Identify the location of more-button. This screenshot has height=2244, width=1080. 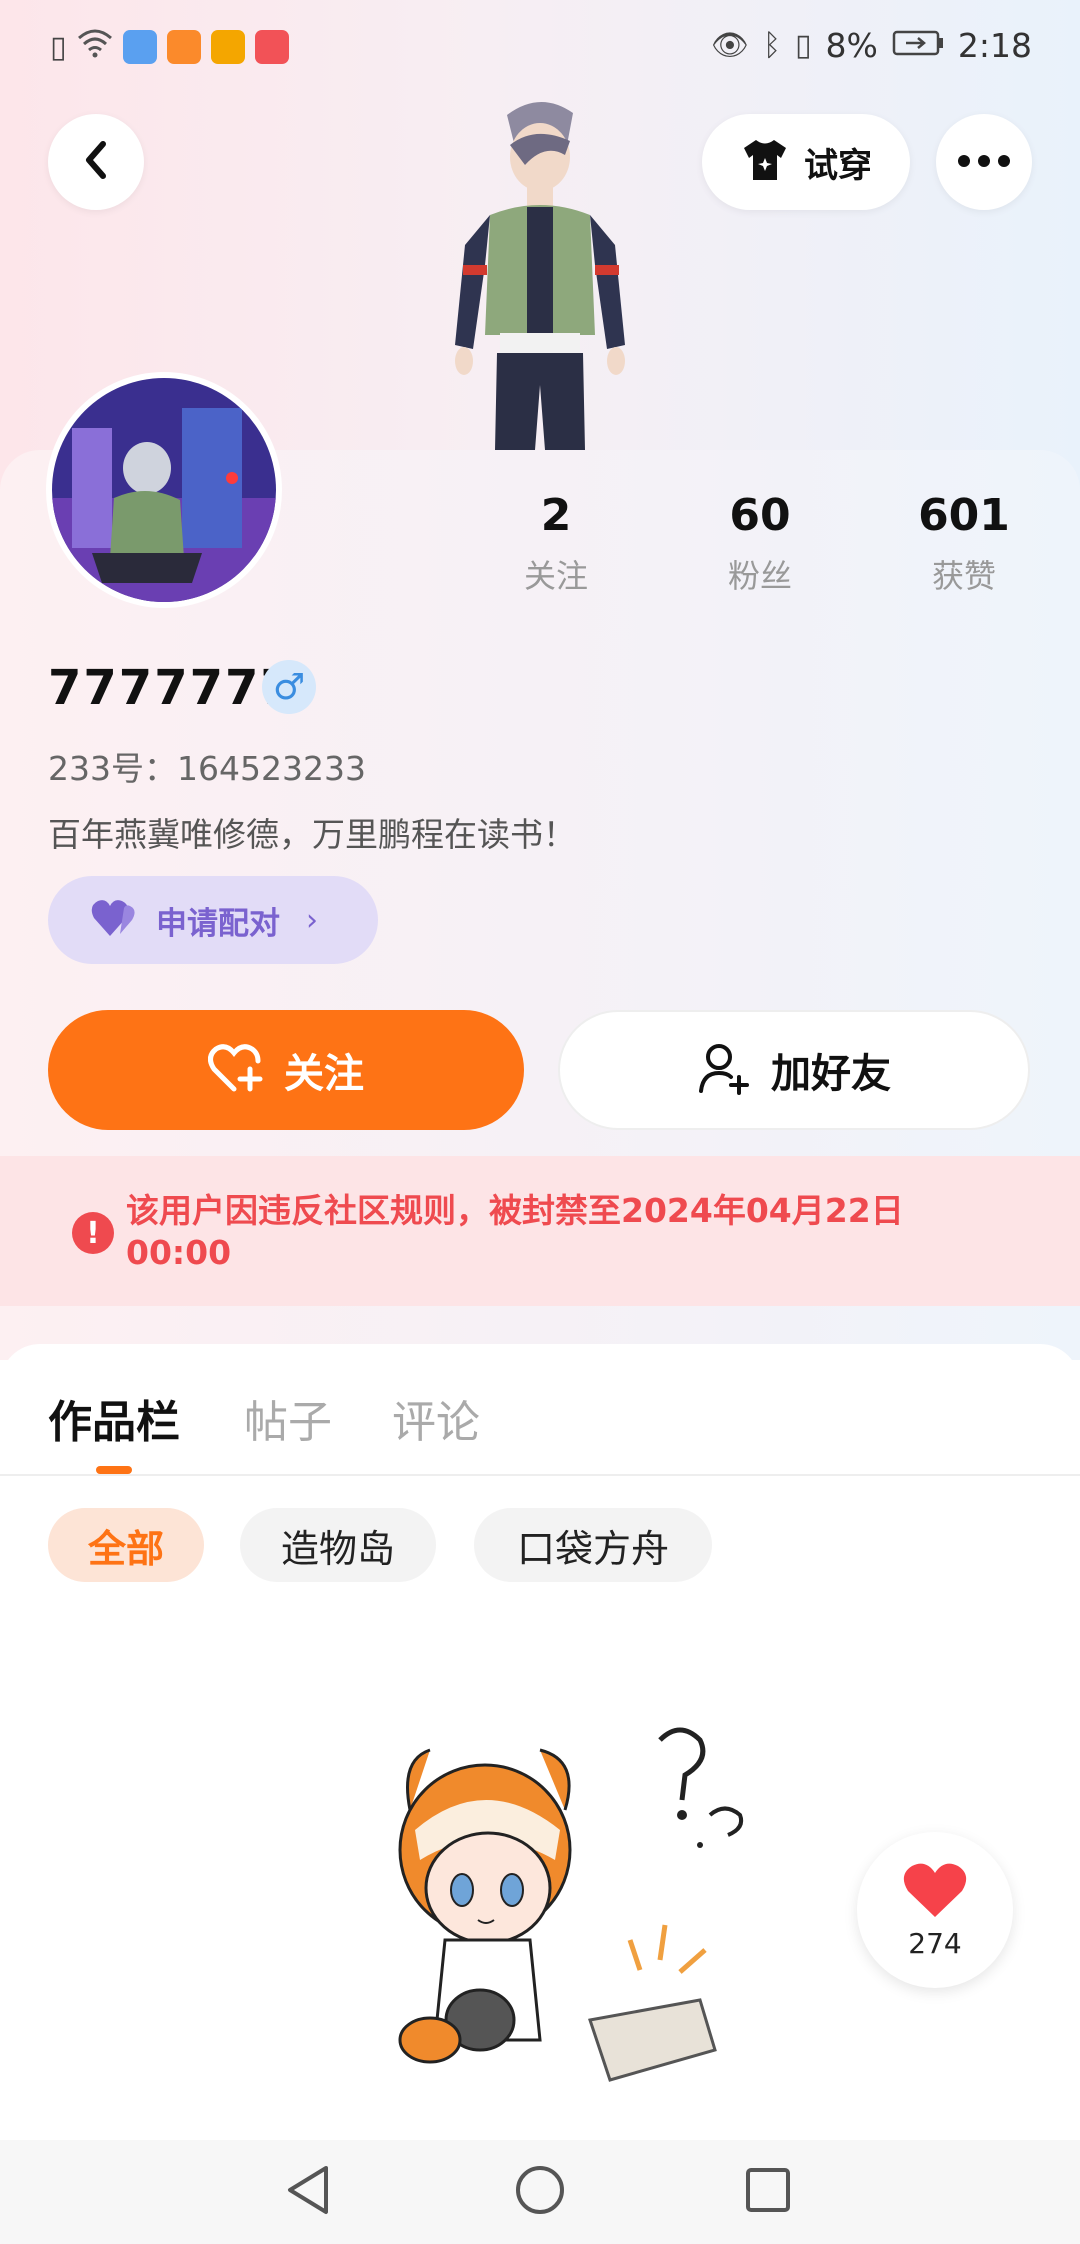
(984, 162).